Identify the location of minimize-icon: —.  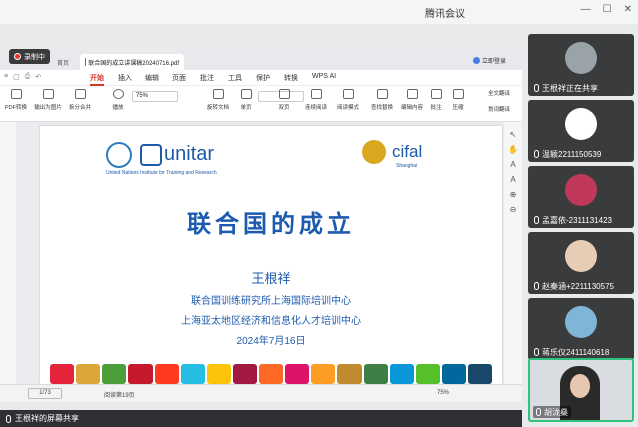
(586, 9).